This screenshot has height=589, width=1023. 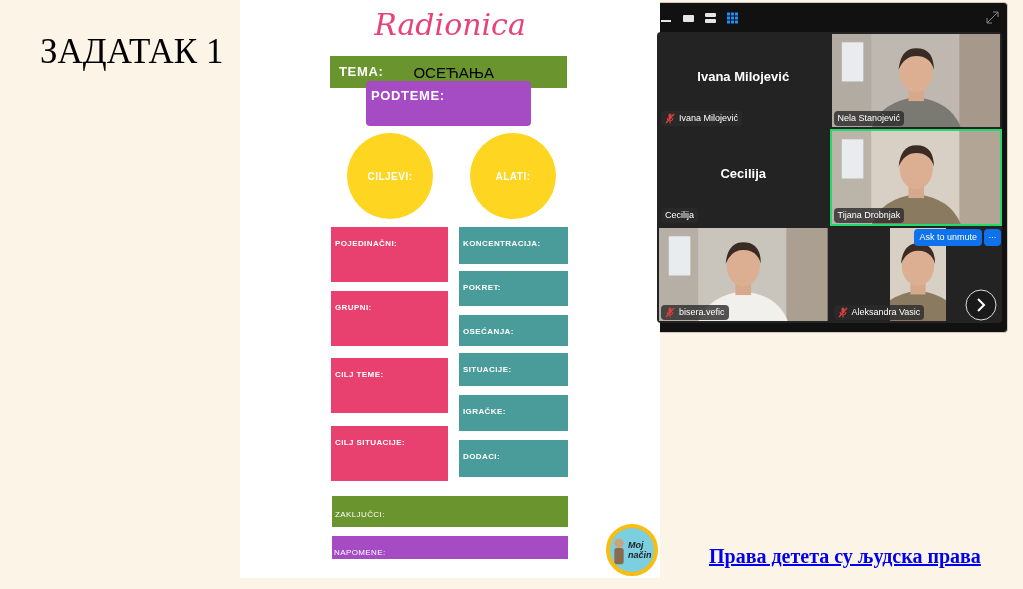 I want to click on participant-name: Ivana Milojević, so click(x=743, y=76).